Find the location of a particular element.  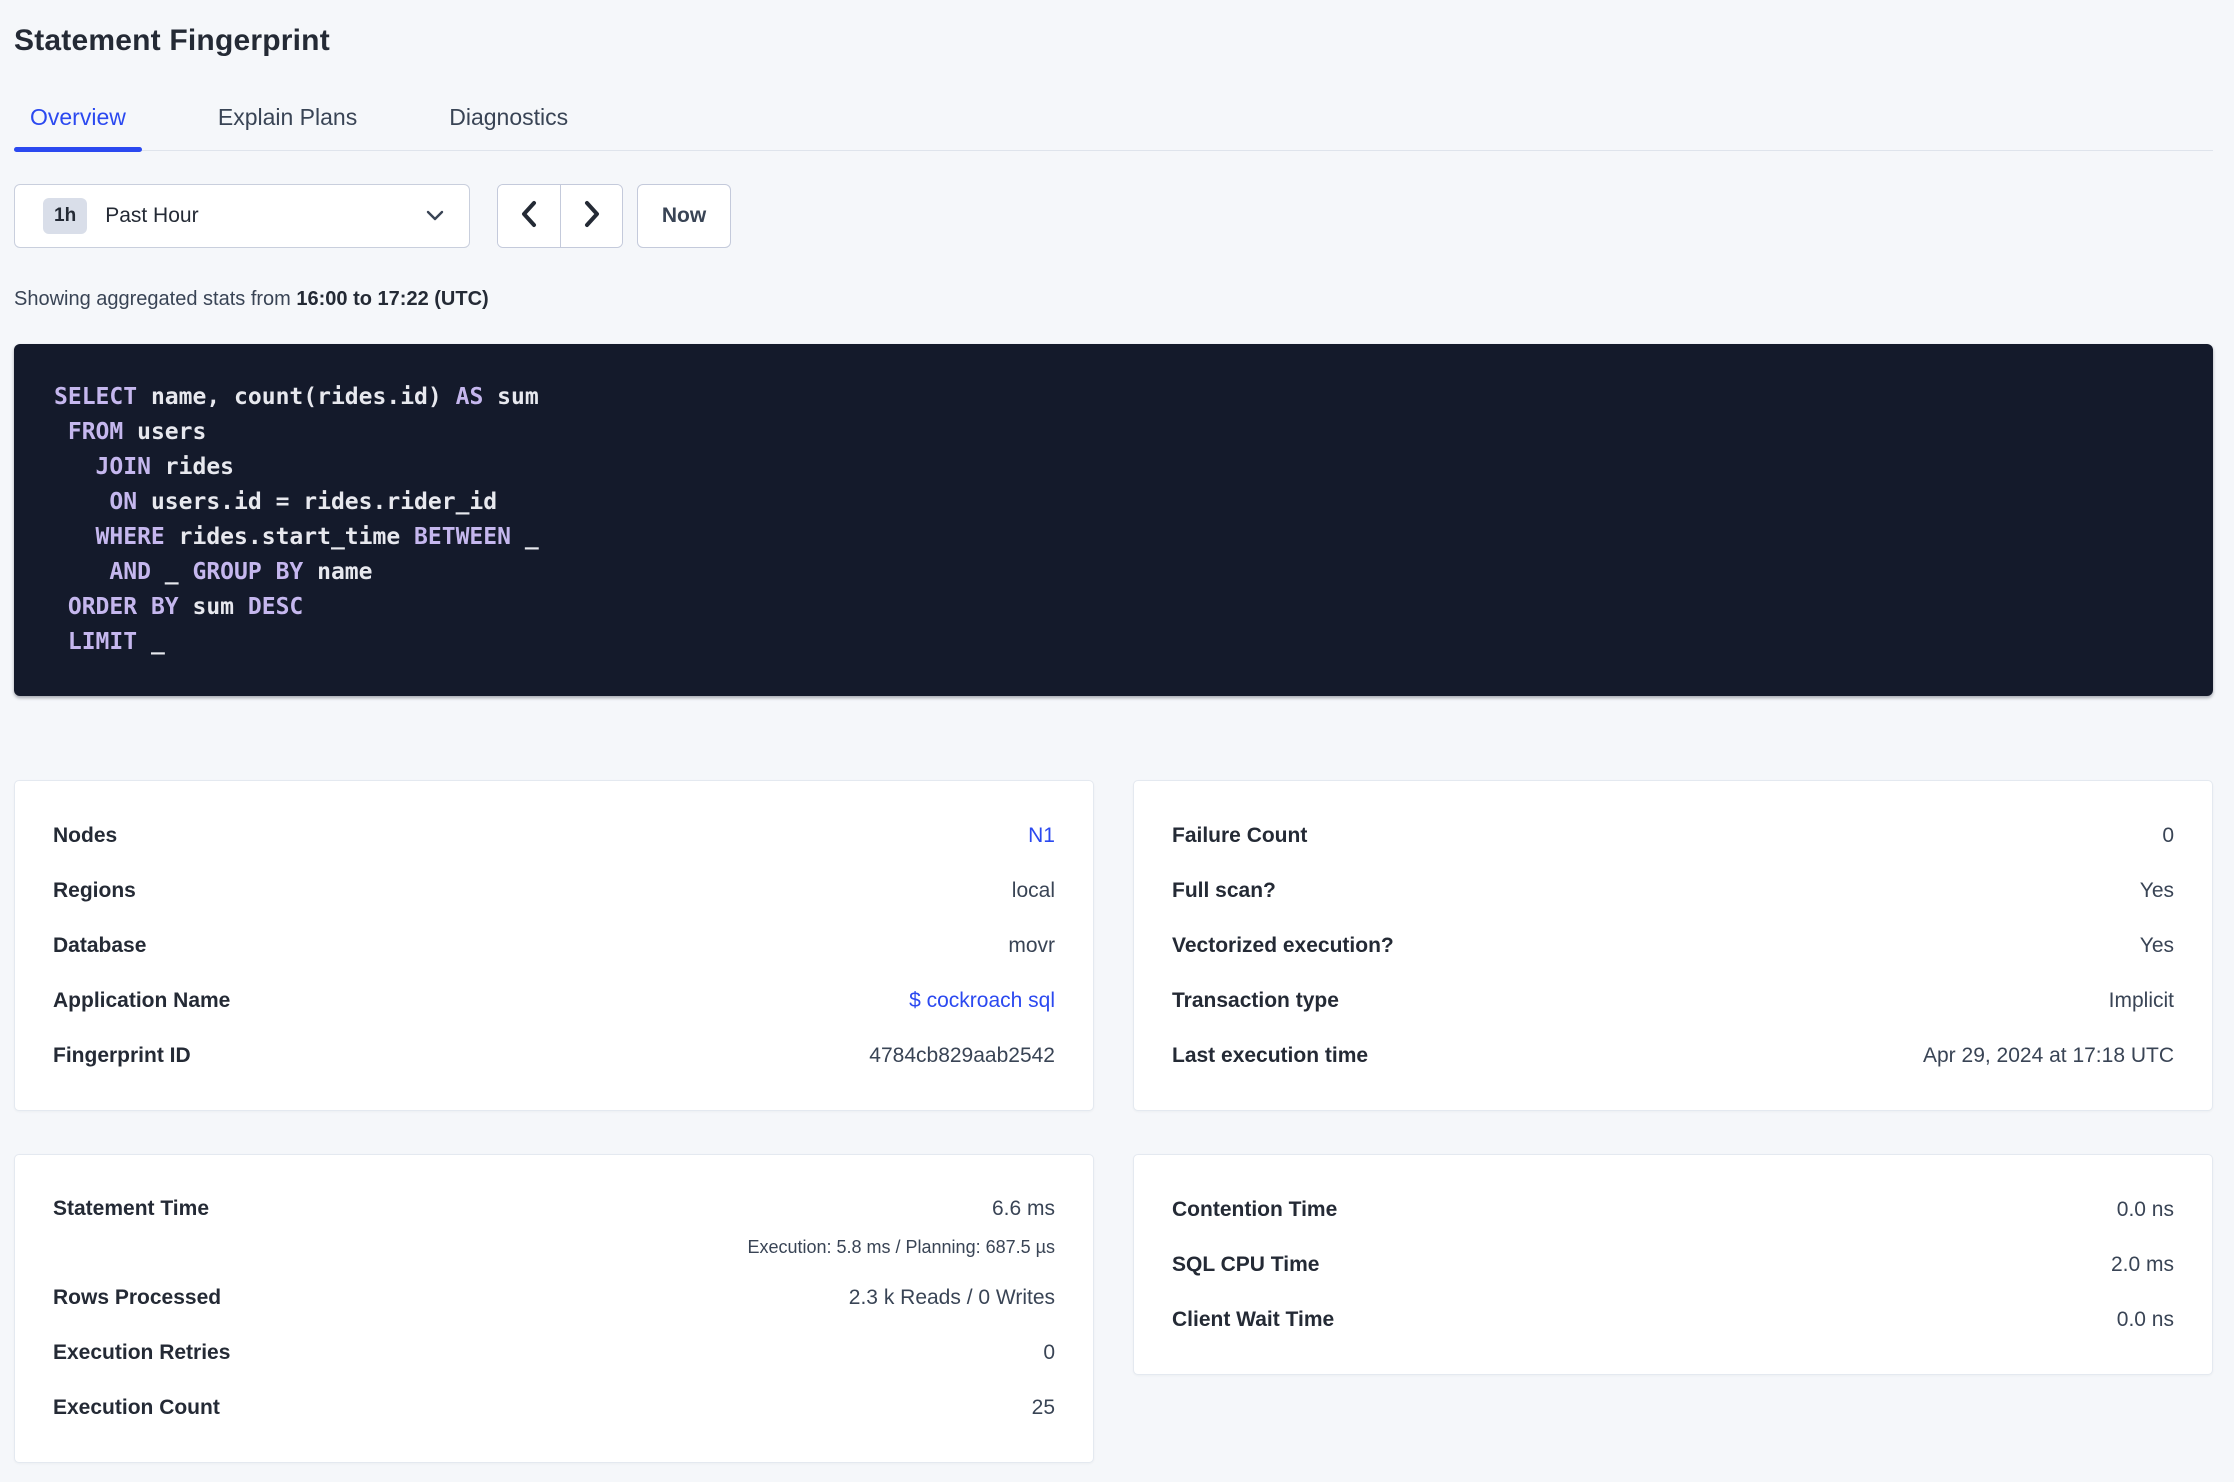

active-tab-underline is located at coordinates (78, 149).